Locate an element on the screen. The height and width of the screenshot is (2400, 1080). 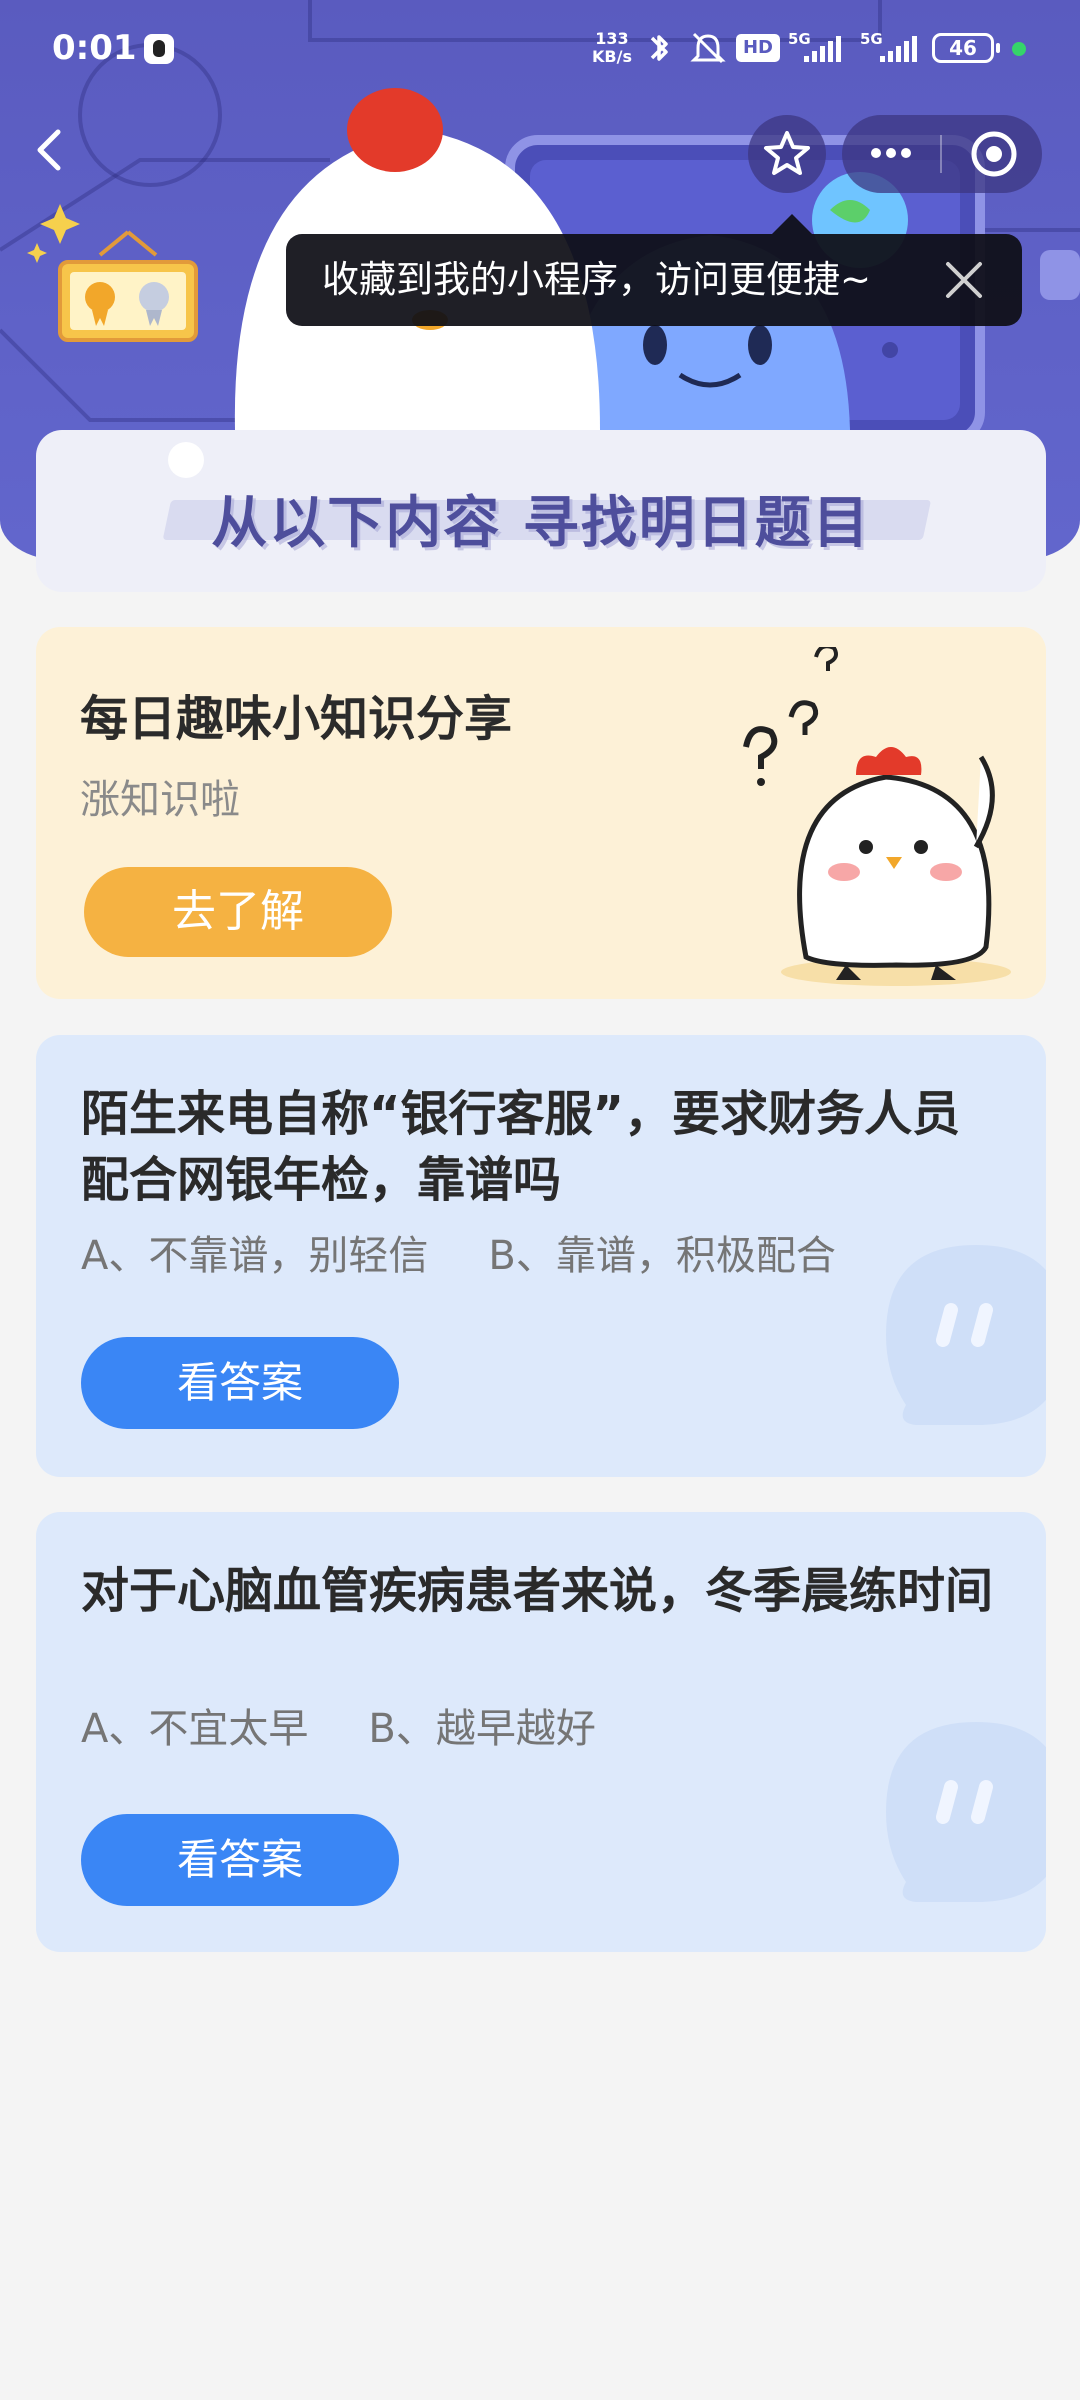
option-b: B、越早越好 is located at coordinates (482, 1729).